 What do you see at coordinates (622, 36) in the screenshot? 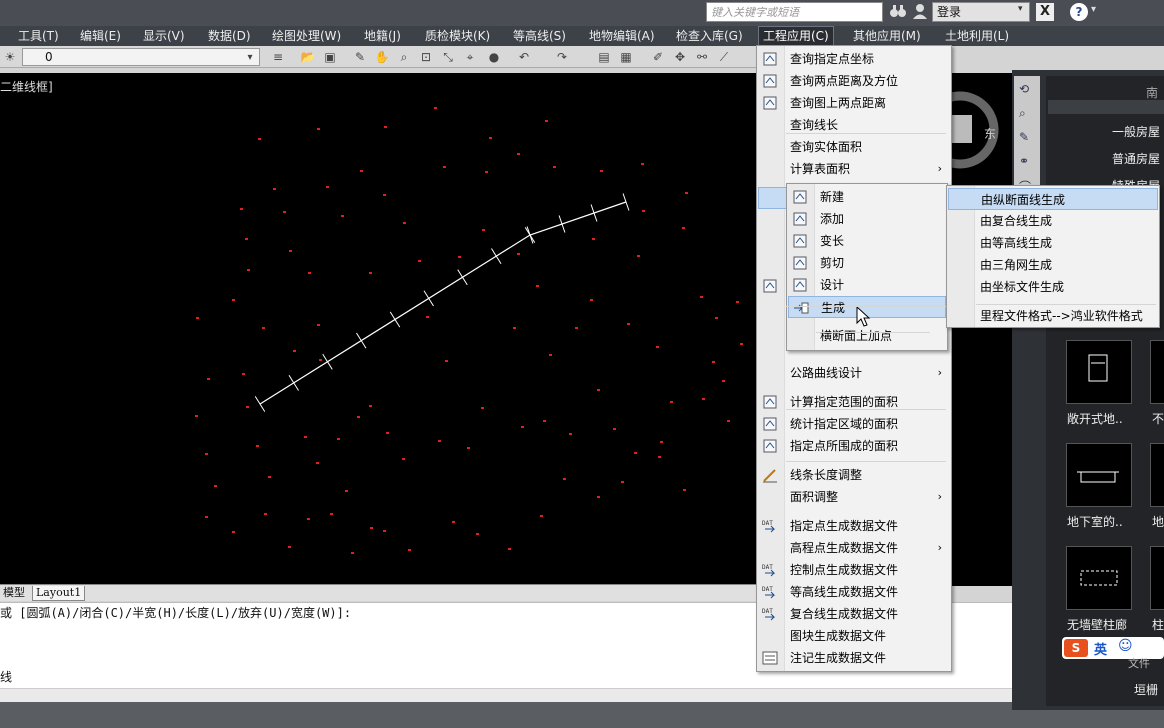
I see `menu-feature-edit: 地物编辑(A)` at bounding box center [622, 36].